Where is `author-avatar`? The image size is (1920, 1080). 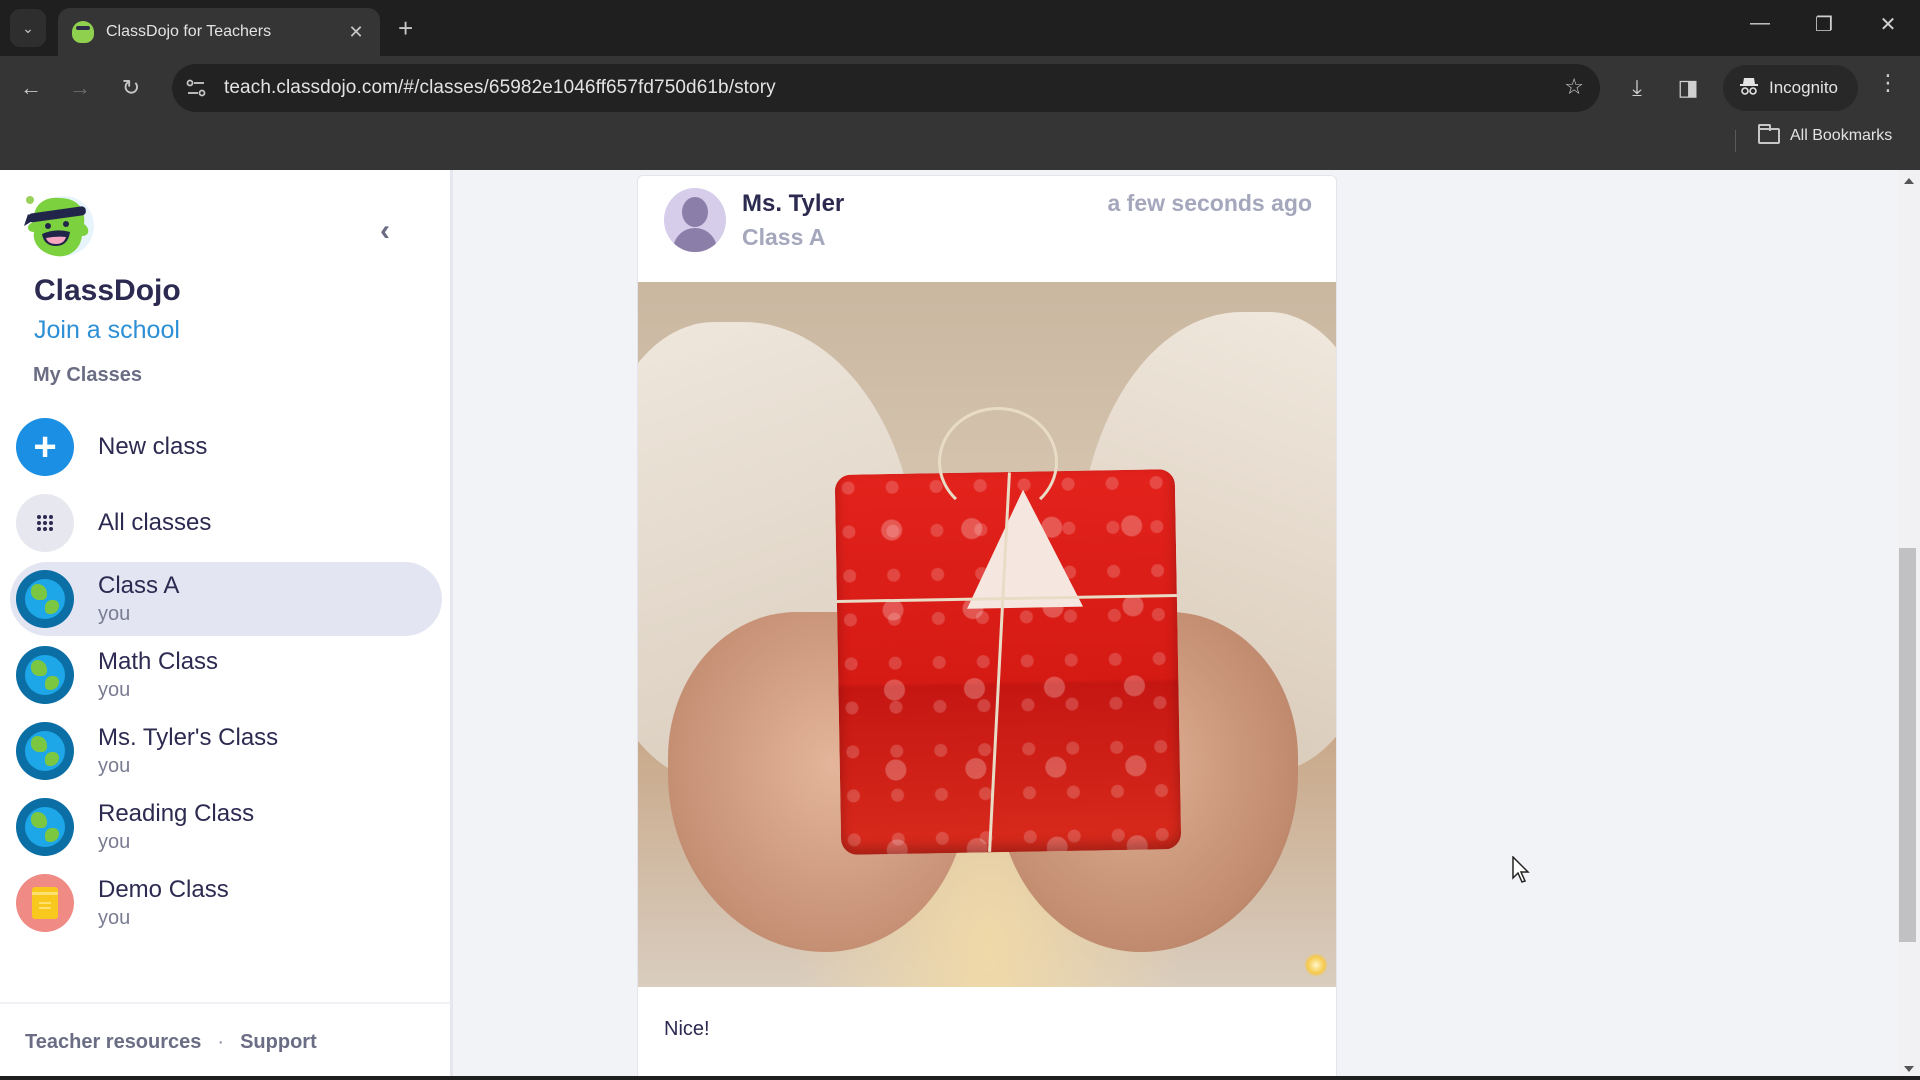 author-avatar is located at coordinates (695, 220).